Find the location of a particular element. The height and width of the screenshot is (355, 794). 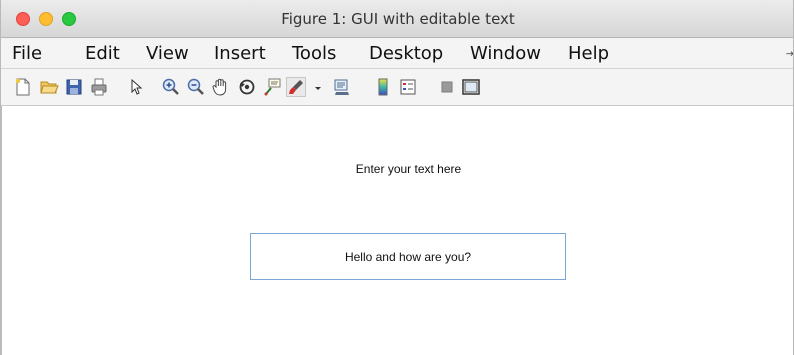

brush-dropdown-icon is located at coordinates (314, 87).